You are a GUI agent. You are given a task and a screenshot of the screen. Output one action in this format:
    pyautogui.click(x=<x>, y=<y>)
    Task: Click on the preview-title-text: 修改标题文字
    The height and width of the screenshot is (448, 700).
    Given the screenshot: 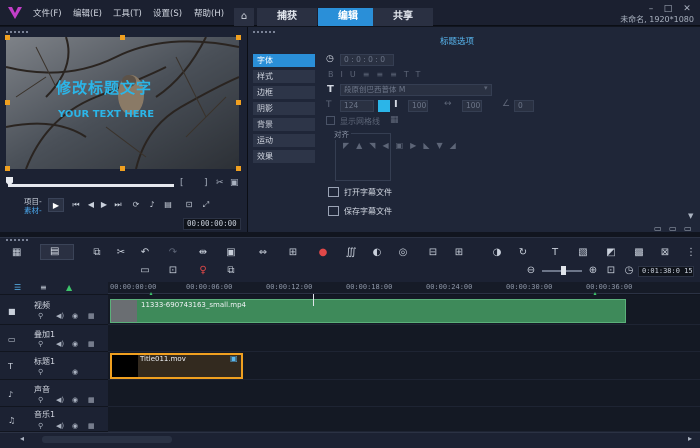 What is the action you would take?
    pyautogui.click(x=104, y=87)
    